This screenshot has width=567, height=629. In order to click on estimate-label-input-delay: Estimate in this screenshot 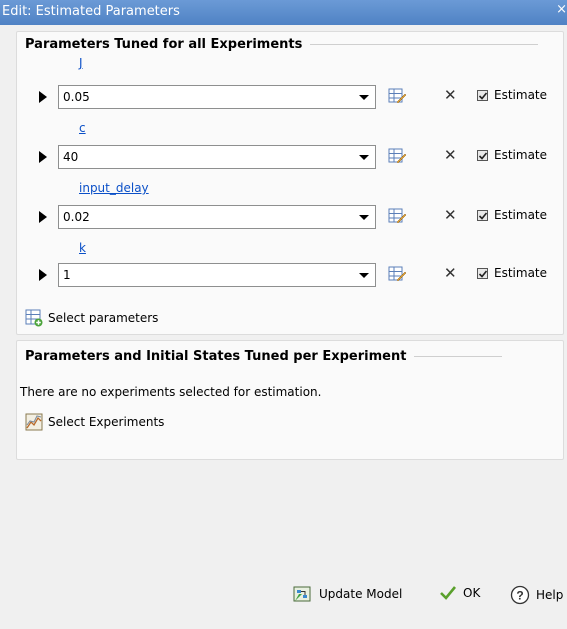, I will do `click(521, 215)`.